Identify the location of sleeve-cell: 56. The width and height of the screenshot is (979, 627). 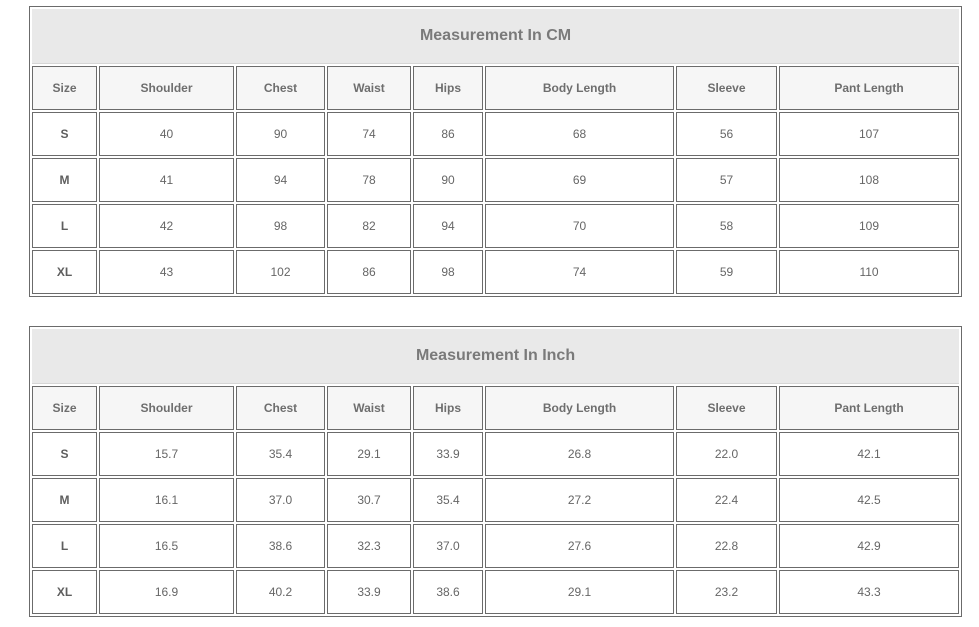
(726, 134).